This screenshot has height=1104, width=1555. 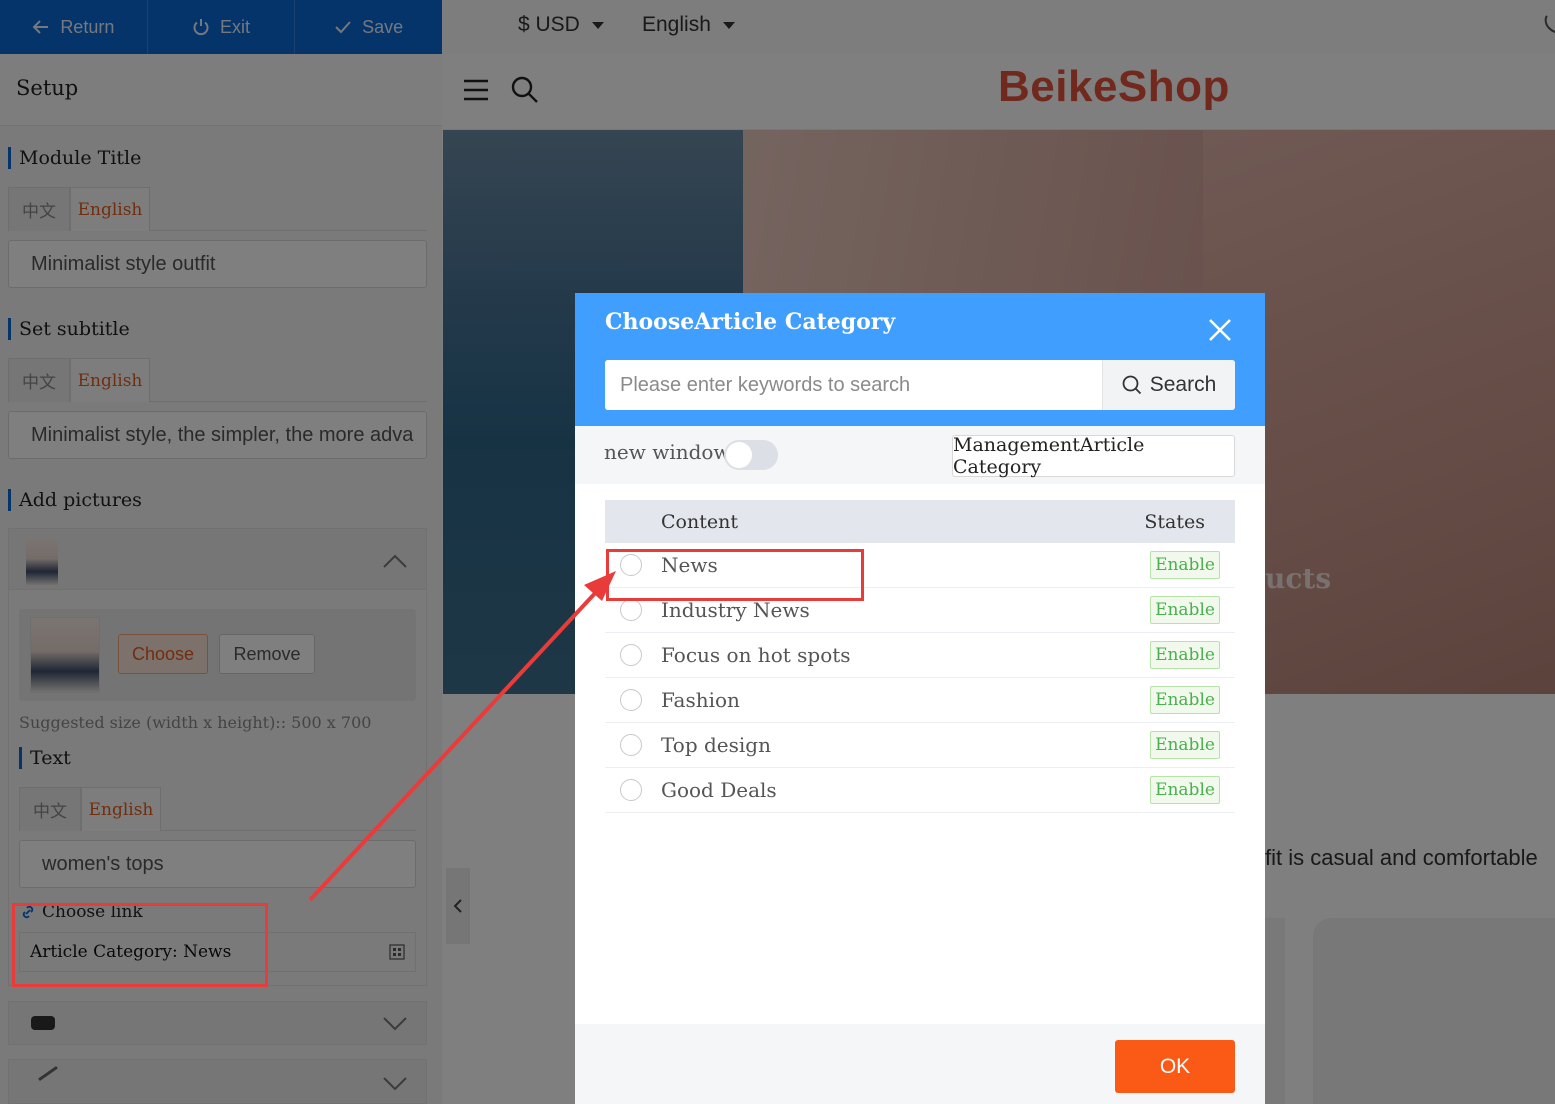 What do you see at coordinates (716, 745) in the screenshot?
I see `row-name: Top design` at bounding box center [716, 745].